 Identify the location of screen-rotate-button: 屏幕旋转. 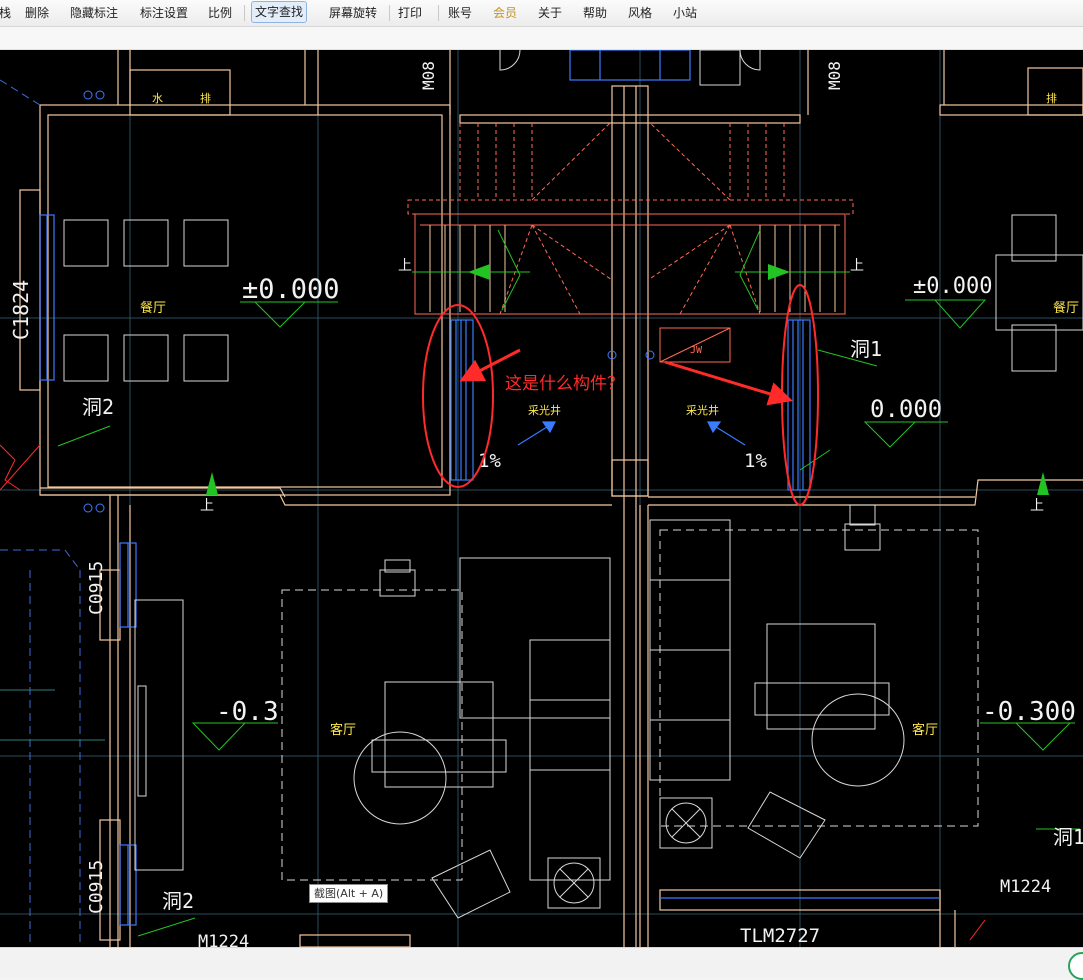
(353, 13).